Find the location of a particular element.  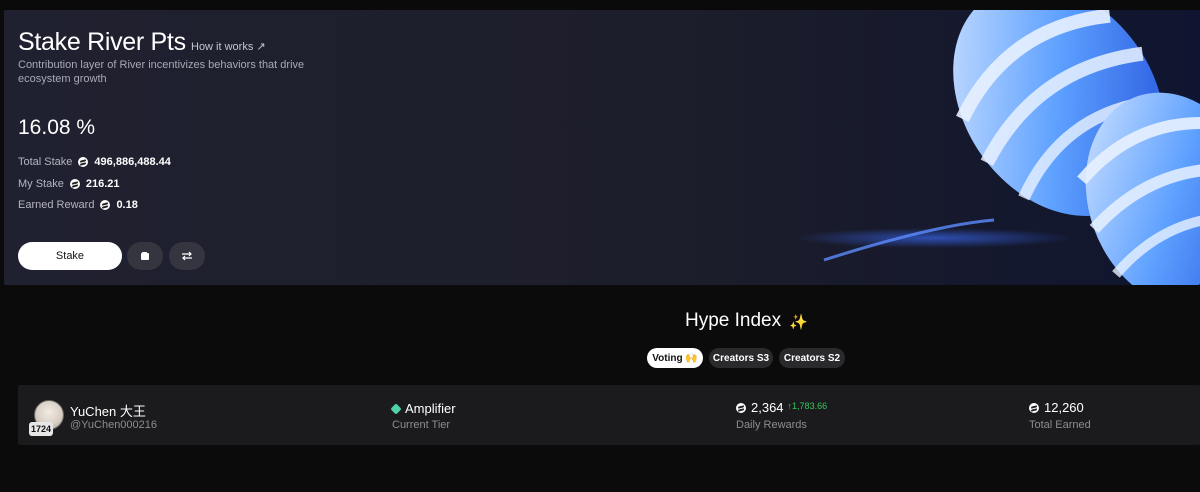

total-stake-row: Total Stake 496,886,488.44 is located at coordinates (94, 162).